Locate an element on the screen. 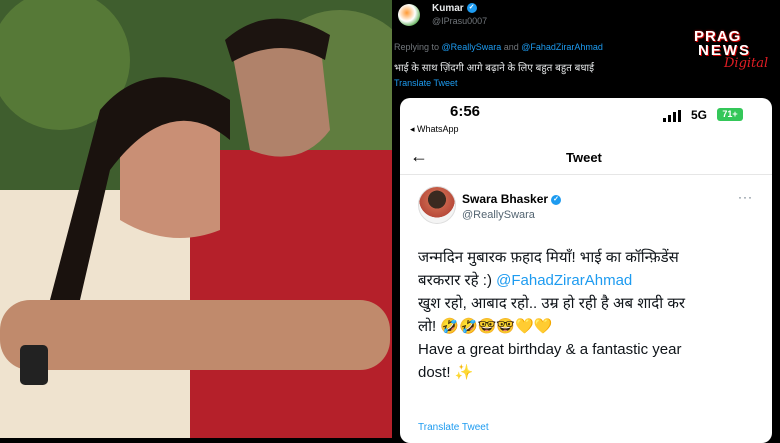 Image resolution: width=780 pixels, height=443 pixels. tweet-line-2: बरकरार रहे :) @FahadZirarAhmad is located at coordinates (590, 280).